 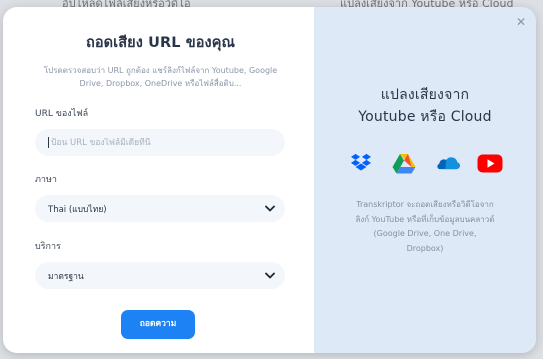 I want to click on language-field-label: ภาษา, so click(x=46, y=180).